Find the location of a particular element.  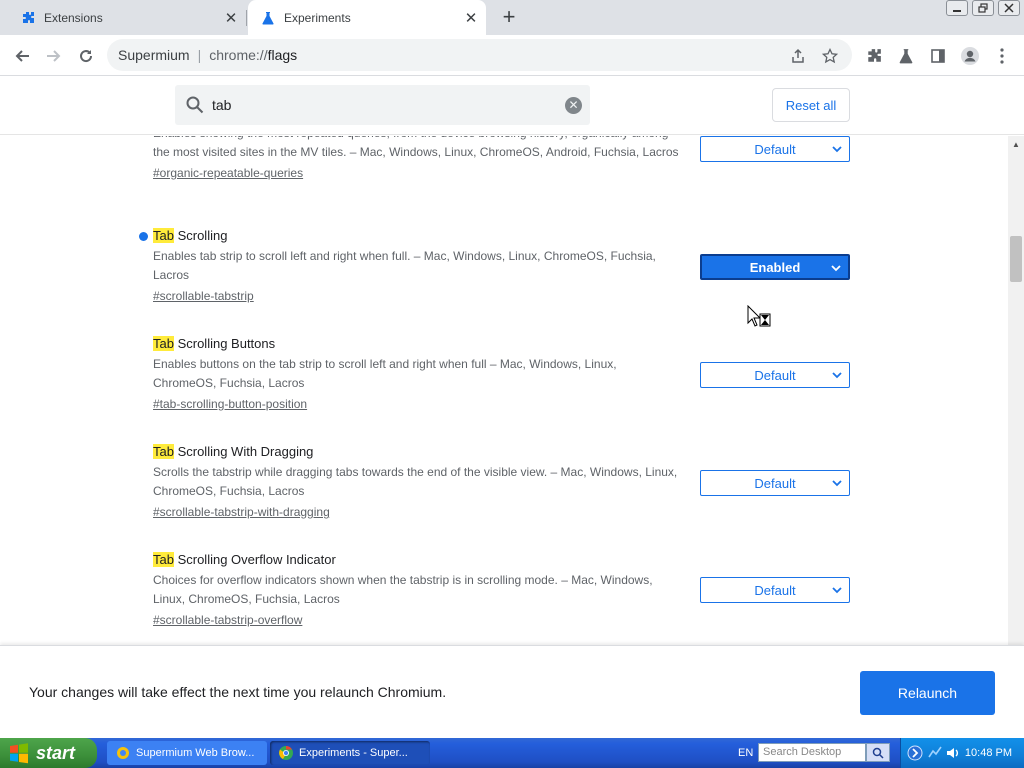

close-window-icon is located at coordinates (1009, 8).